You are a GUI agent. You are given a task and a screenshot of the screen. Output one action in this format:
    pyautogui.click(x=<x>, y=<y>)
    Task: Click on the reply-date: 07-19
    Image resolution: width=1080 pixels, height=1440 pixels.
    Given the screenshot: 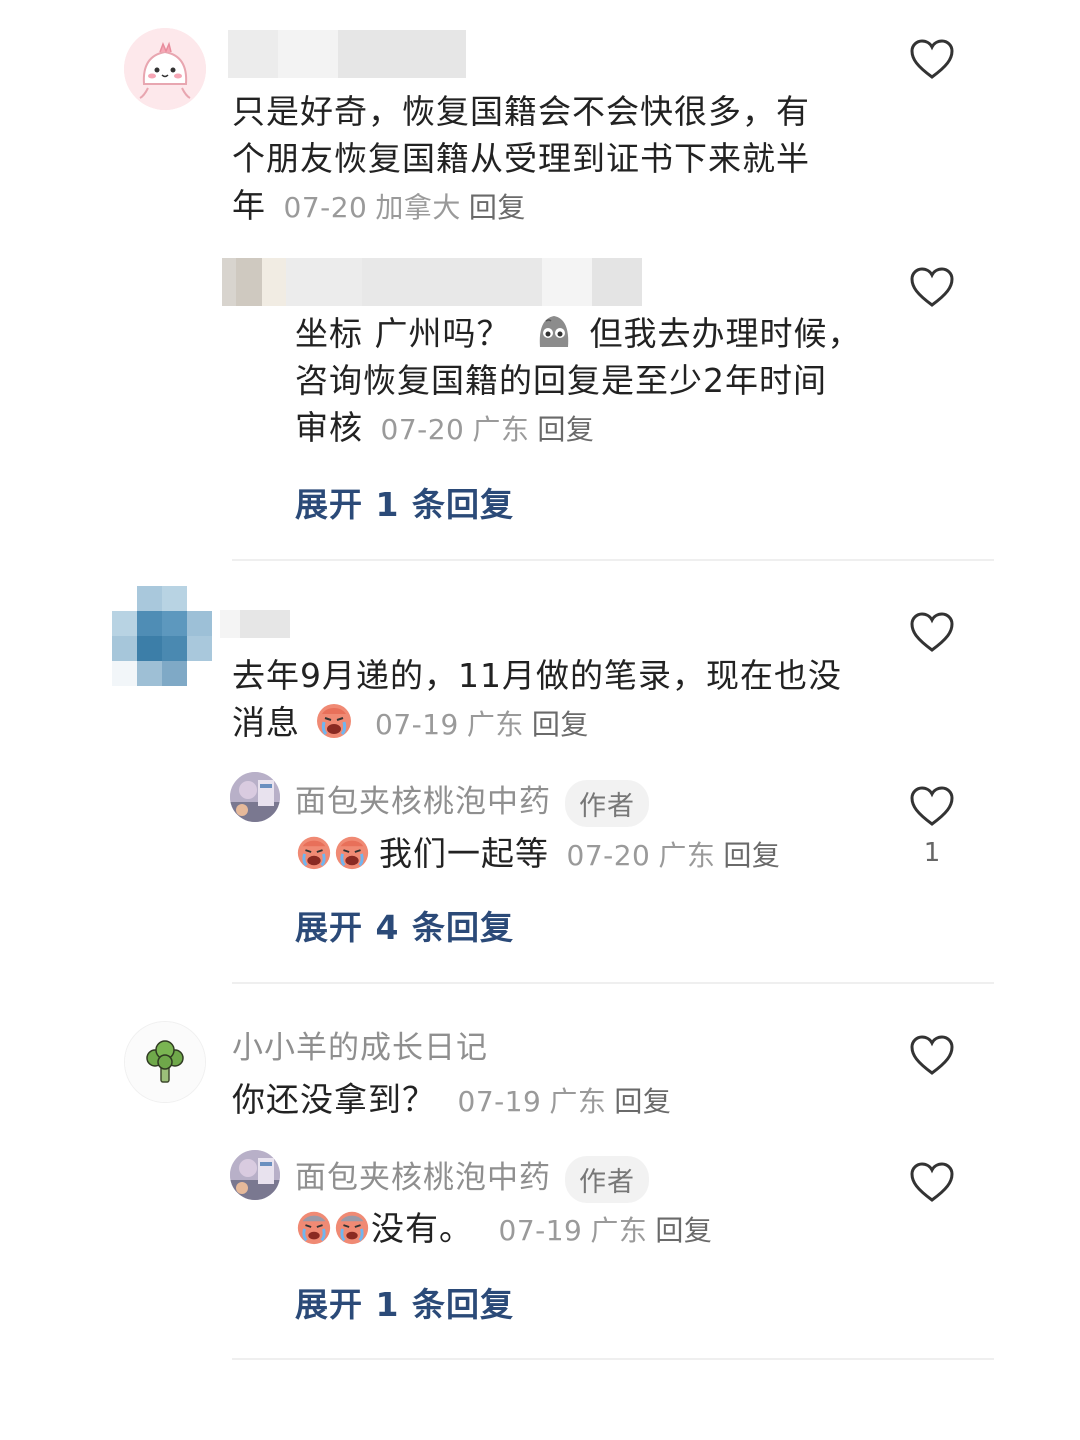 What is the action you would take?
    pyautogui.click(x=540, y=1230)
    